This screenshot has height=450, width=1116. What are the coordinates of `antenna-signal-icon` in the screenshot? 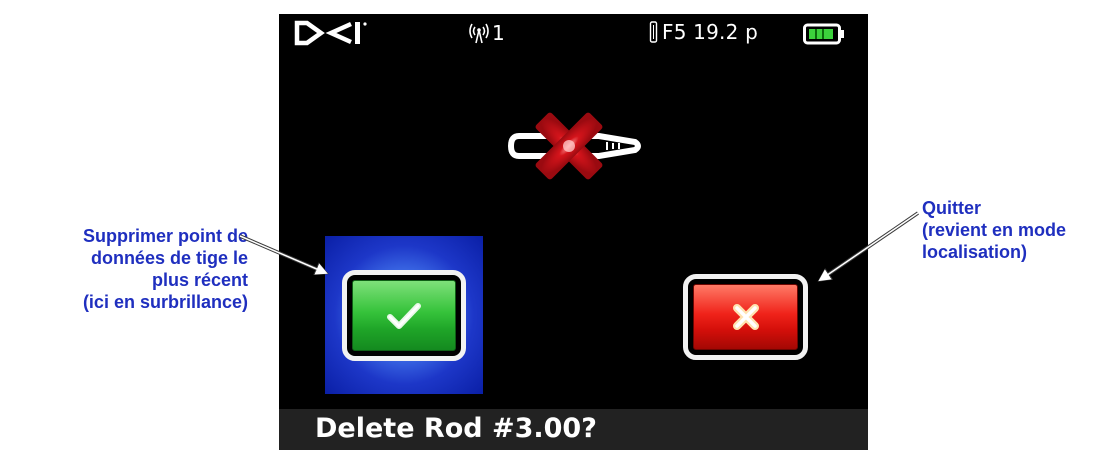 It's located at (479, 33).